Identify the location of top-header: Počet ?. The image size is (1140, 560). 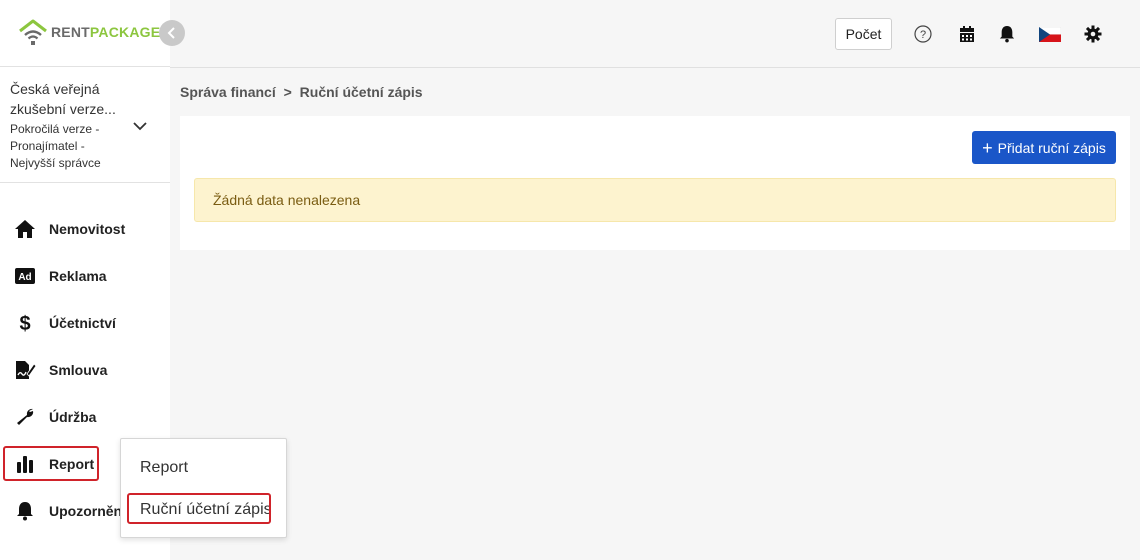
(655, 34).